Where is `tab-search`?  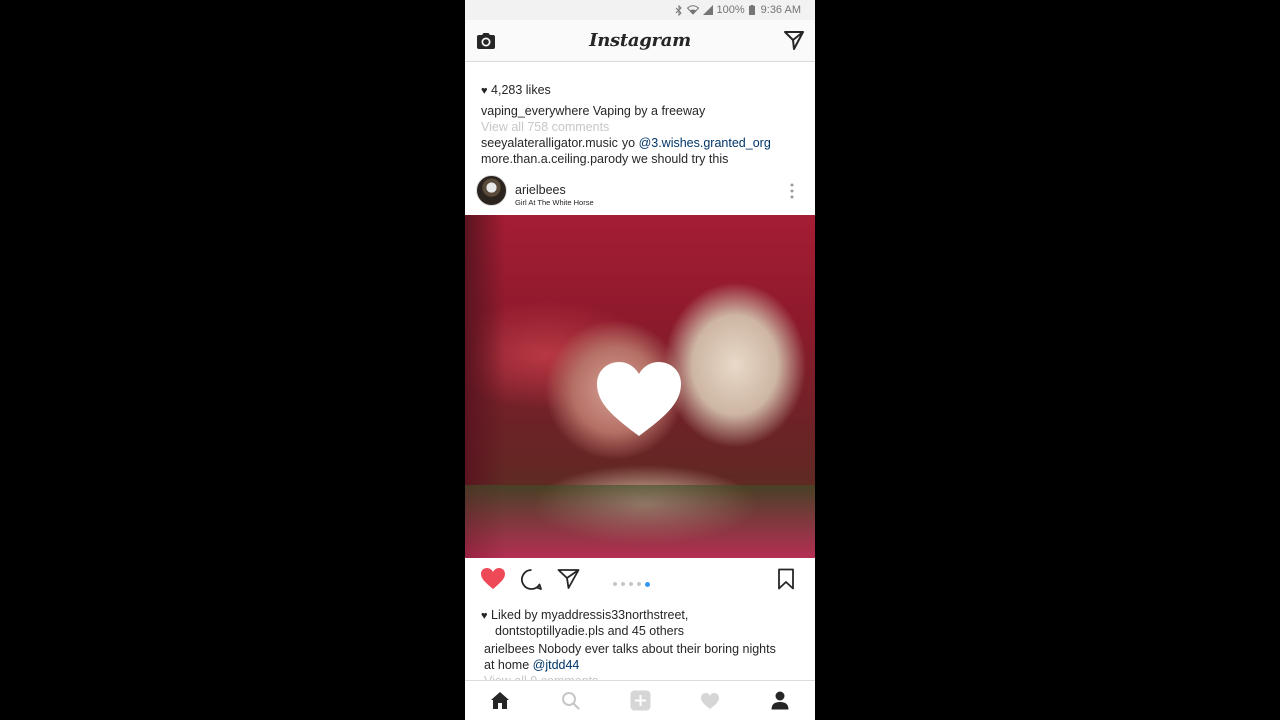 tab-search is located at coordinates (570, 701).